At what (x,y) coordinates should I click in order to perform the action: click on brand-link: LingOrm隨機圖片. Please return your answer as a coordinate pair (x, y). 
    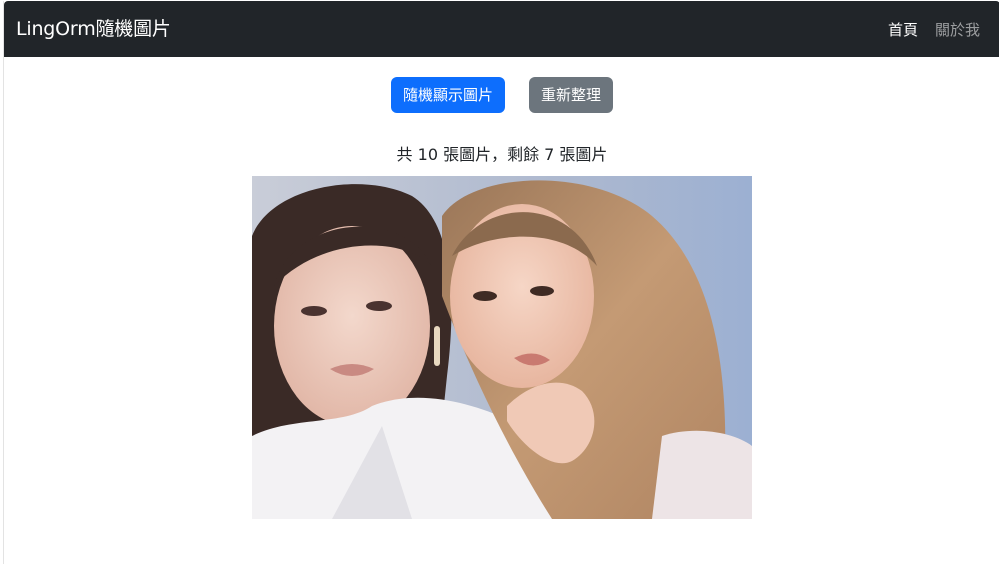
    Looking at the image, I should click on (93, 29).